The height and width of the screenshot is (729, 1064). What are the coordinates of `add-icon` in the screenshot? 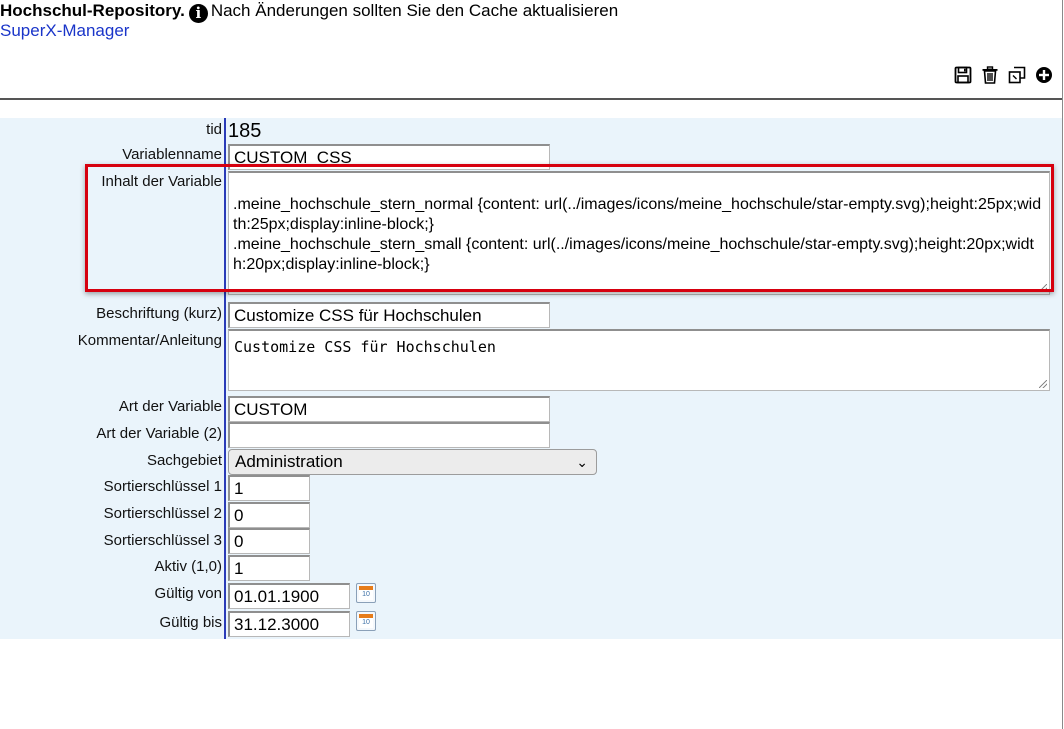 It's located at (1044, 75).